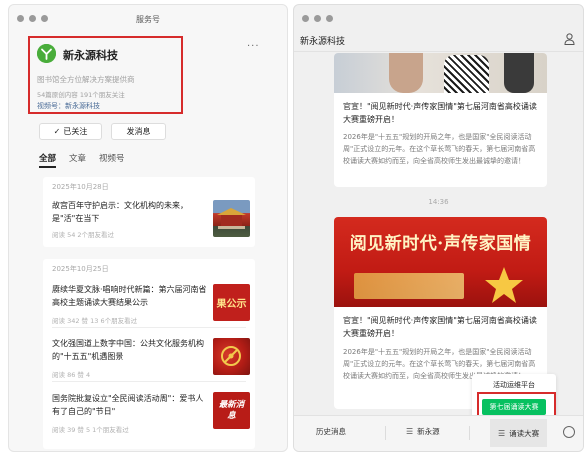  Describe the element at coordinates (129, 405) in the screenshot. I see `article-title: 国务院批复设立"全民阅读活动周"：爱书人有了自己的"节日"` at that location.